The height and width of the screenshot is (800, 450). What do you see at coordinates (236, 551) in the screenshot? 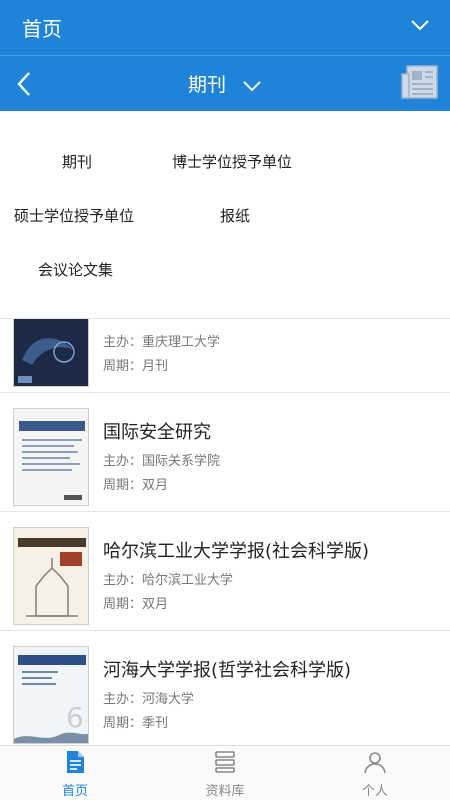
I see `journal-name: 哈尔滨工业大学学报(社会科学版)` at bounding box center [236, 551].